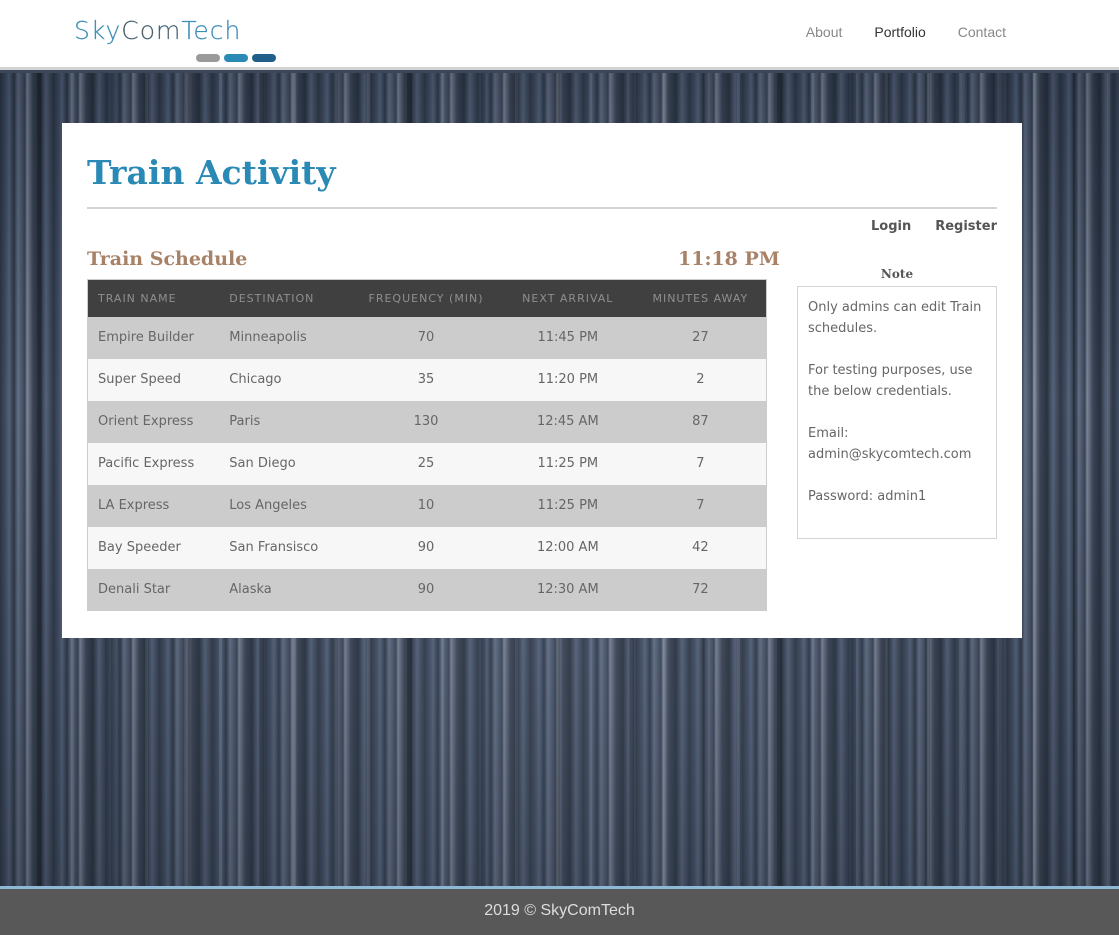 The height and width of the screenshot is (935, 1119). Describe the element at coordinates (245, 421) in the screenshot. I see `cell-destination: Paris` at that location.